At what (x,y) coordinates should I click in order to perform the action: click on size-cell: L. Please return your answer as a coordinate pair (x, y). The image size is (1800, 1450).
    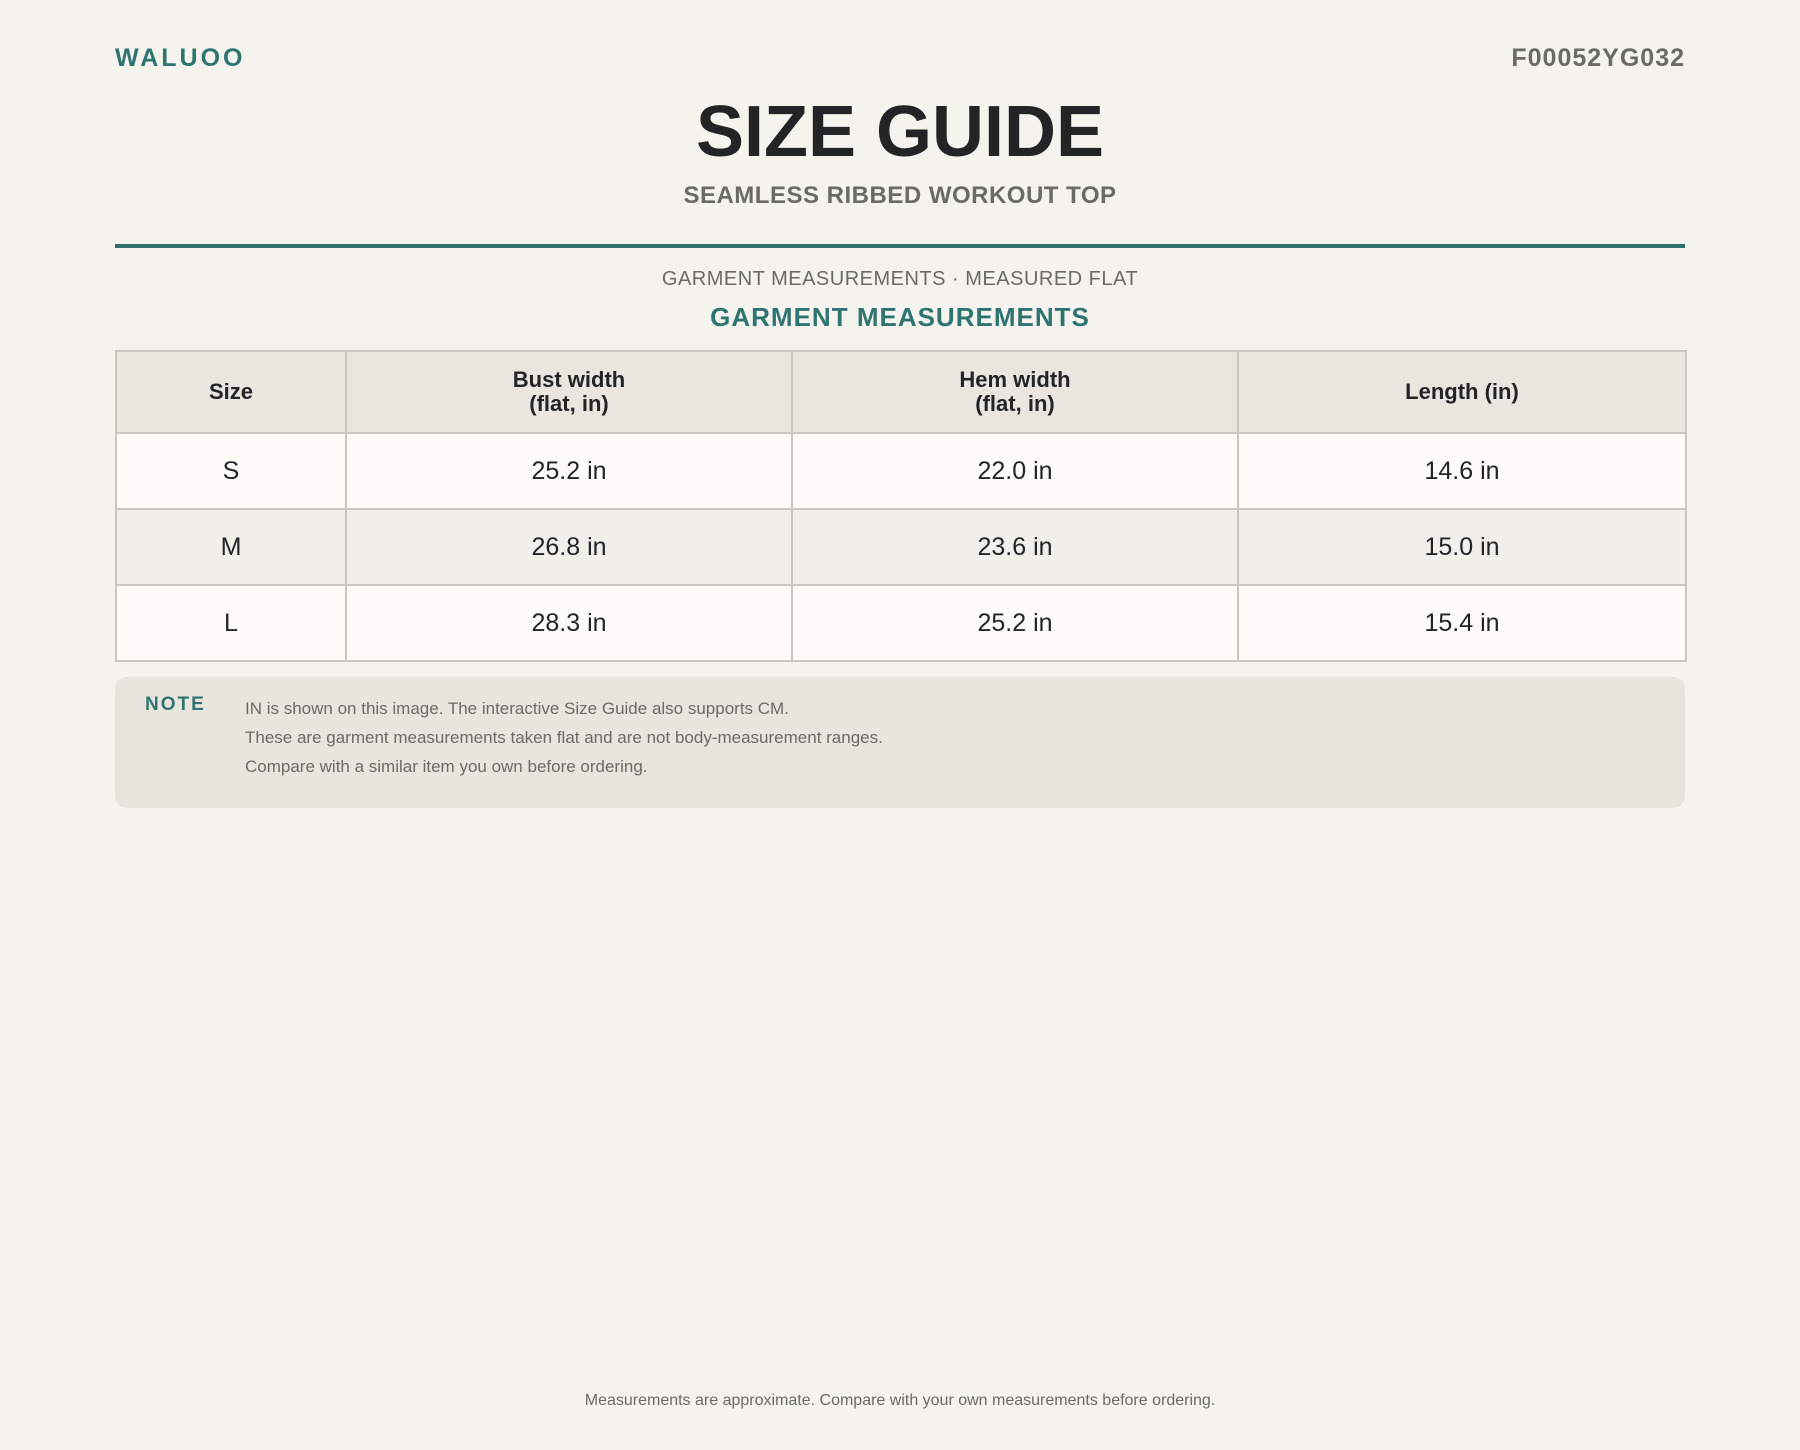
    Looking at the image, I should click on (231, 623).